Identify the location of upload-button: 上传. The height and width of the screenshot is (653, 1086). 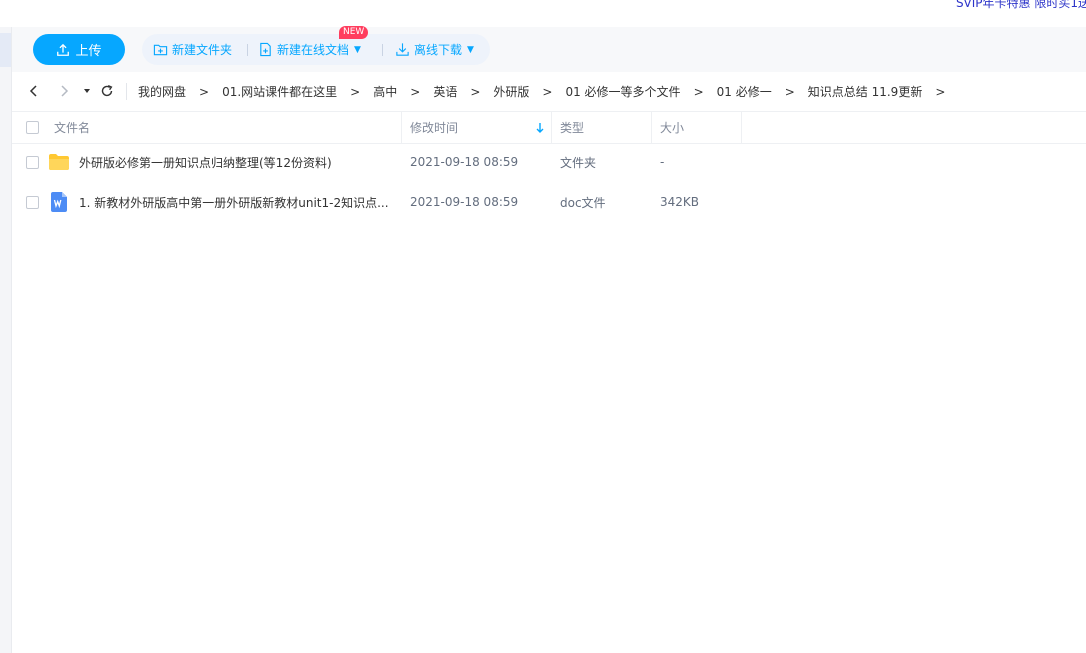
(79, 49).